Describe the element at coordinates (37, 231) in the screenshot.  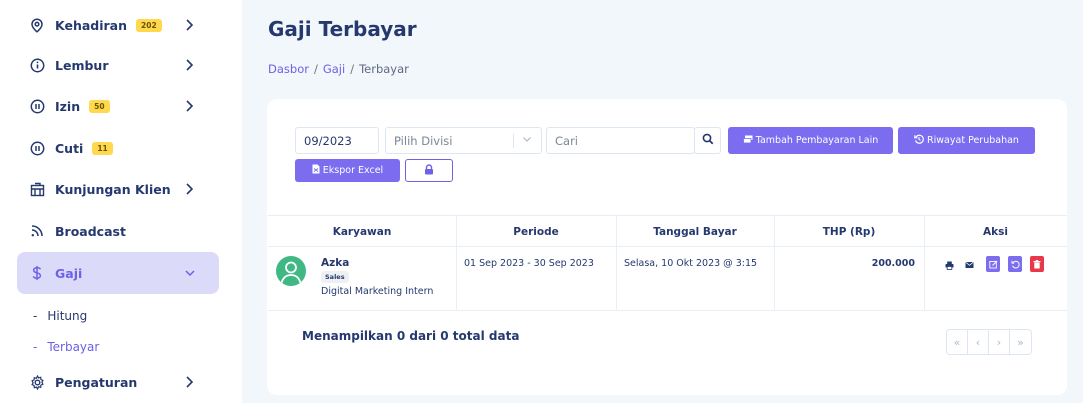
I see `rss-icon` at that location.